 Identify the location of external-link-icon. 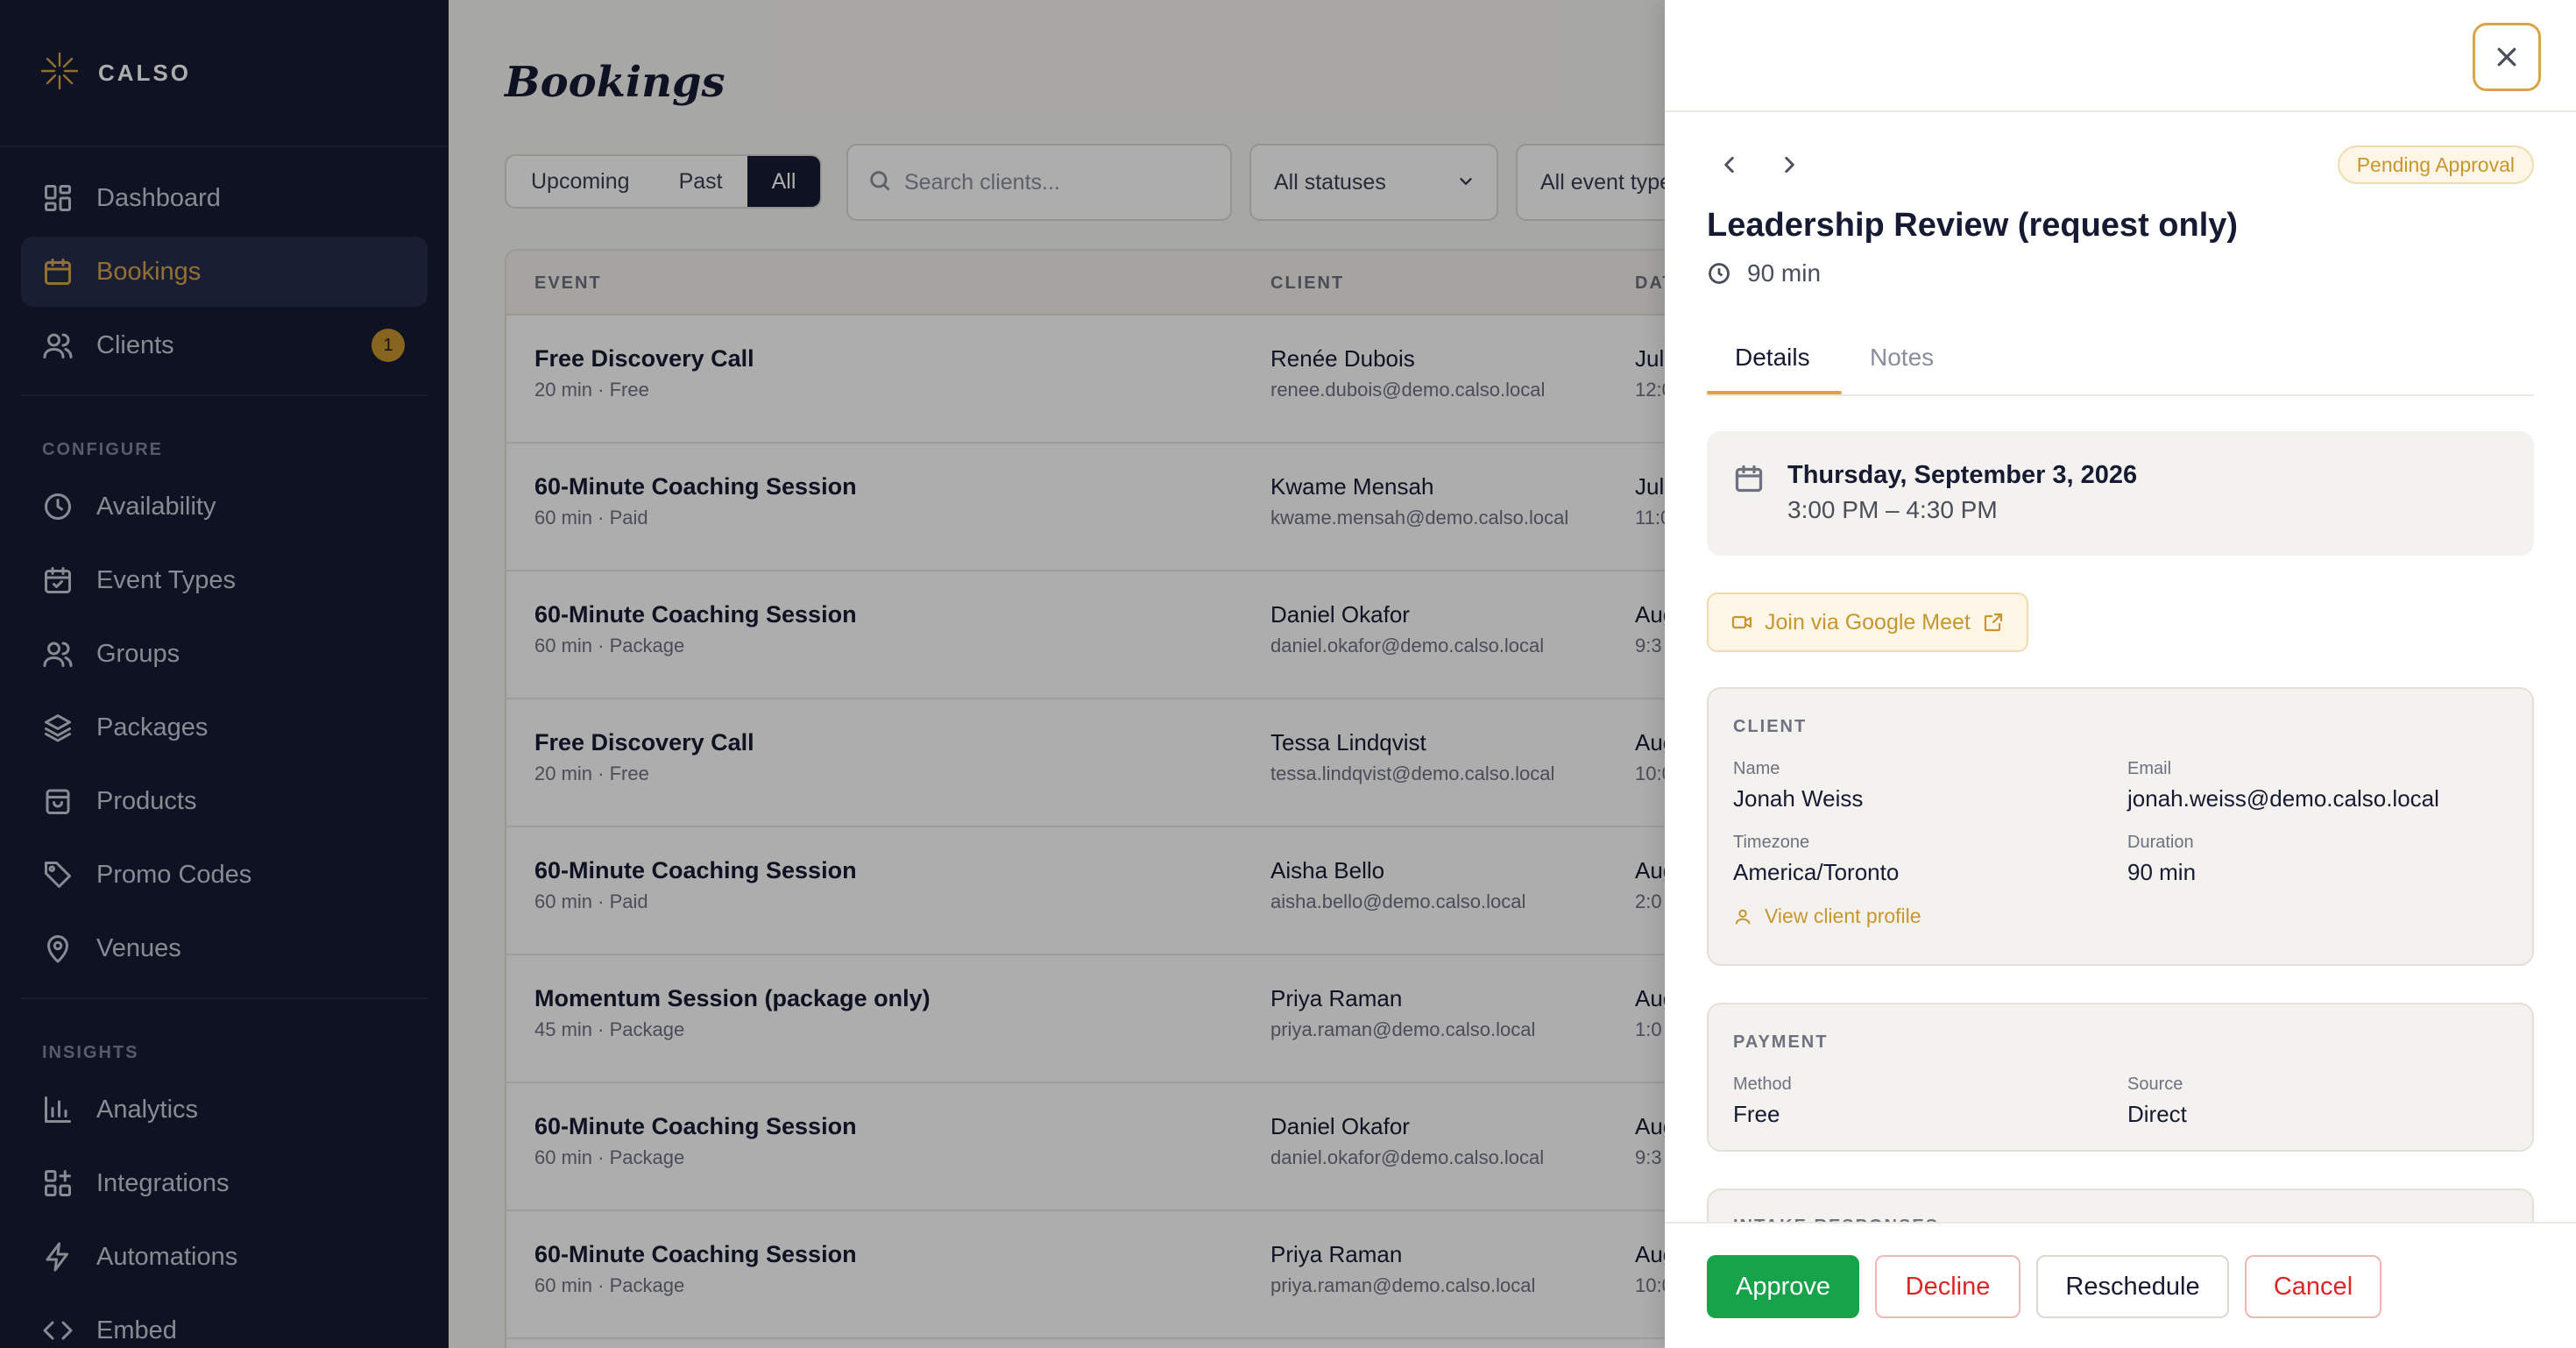
(1993, 622).